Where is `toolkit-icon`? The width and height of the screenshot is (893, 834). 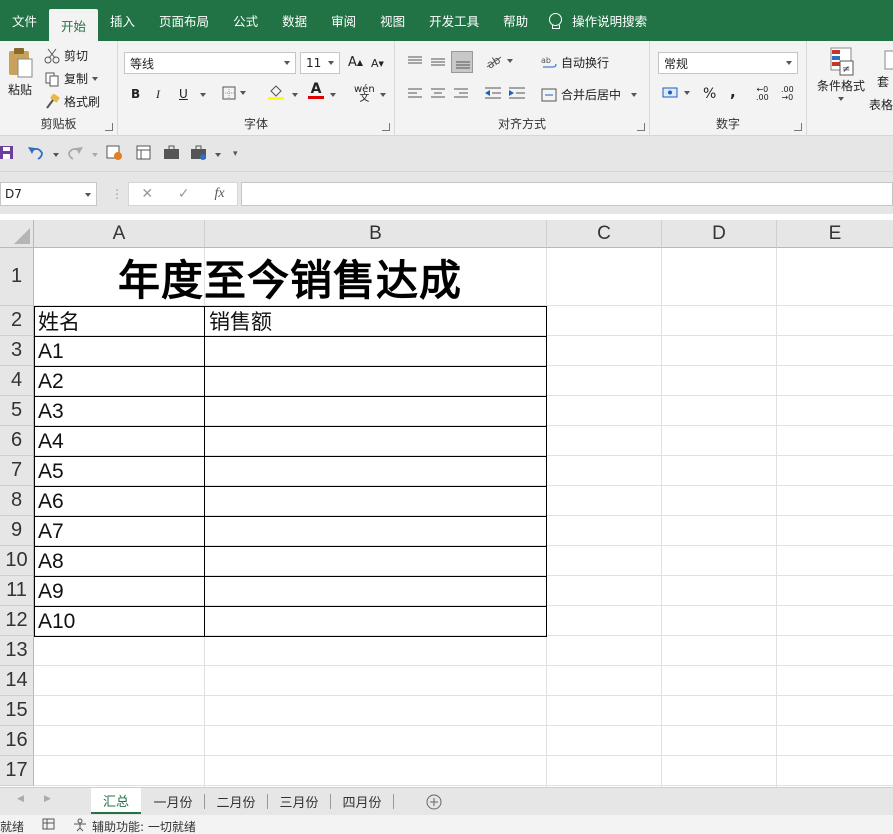
toolkit-icon is located at coordinates (199, 153).